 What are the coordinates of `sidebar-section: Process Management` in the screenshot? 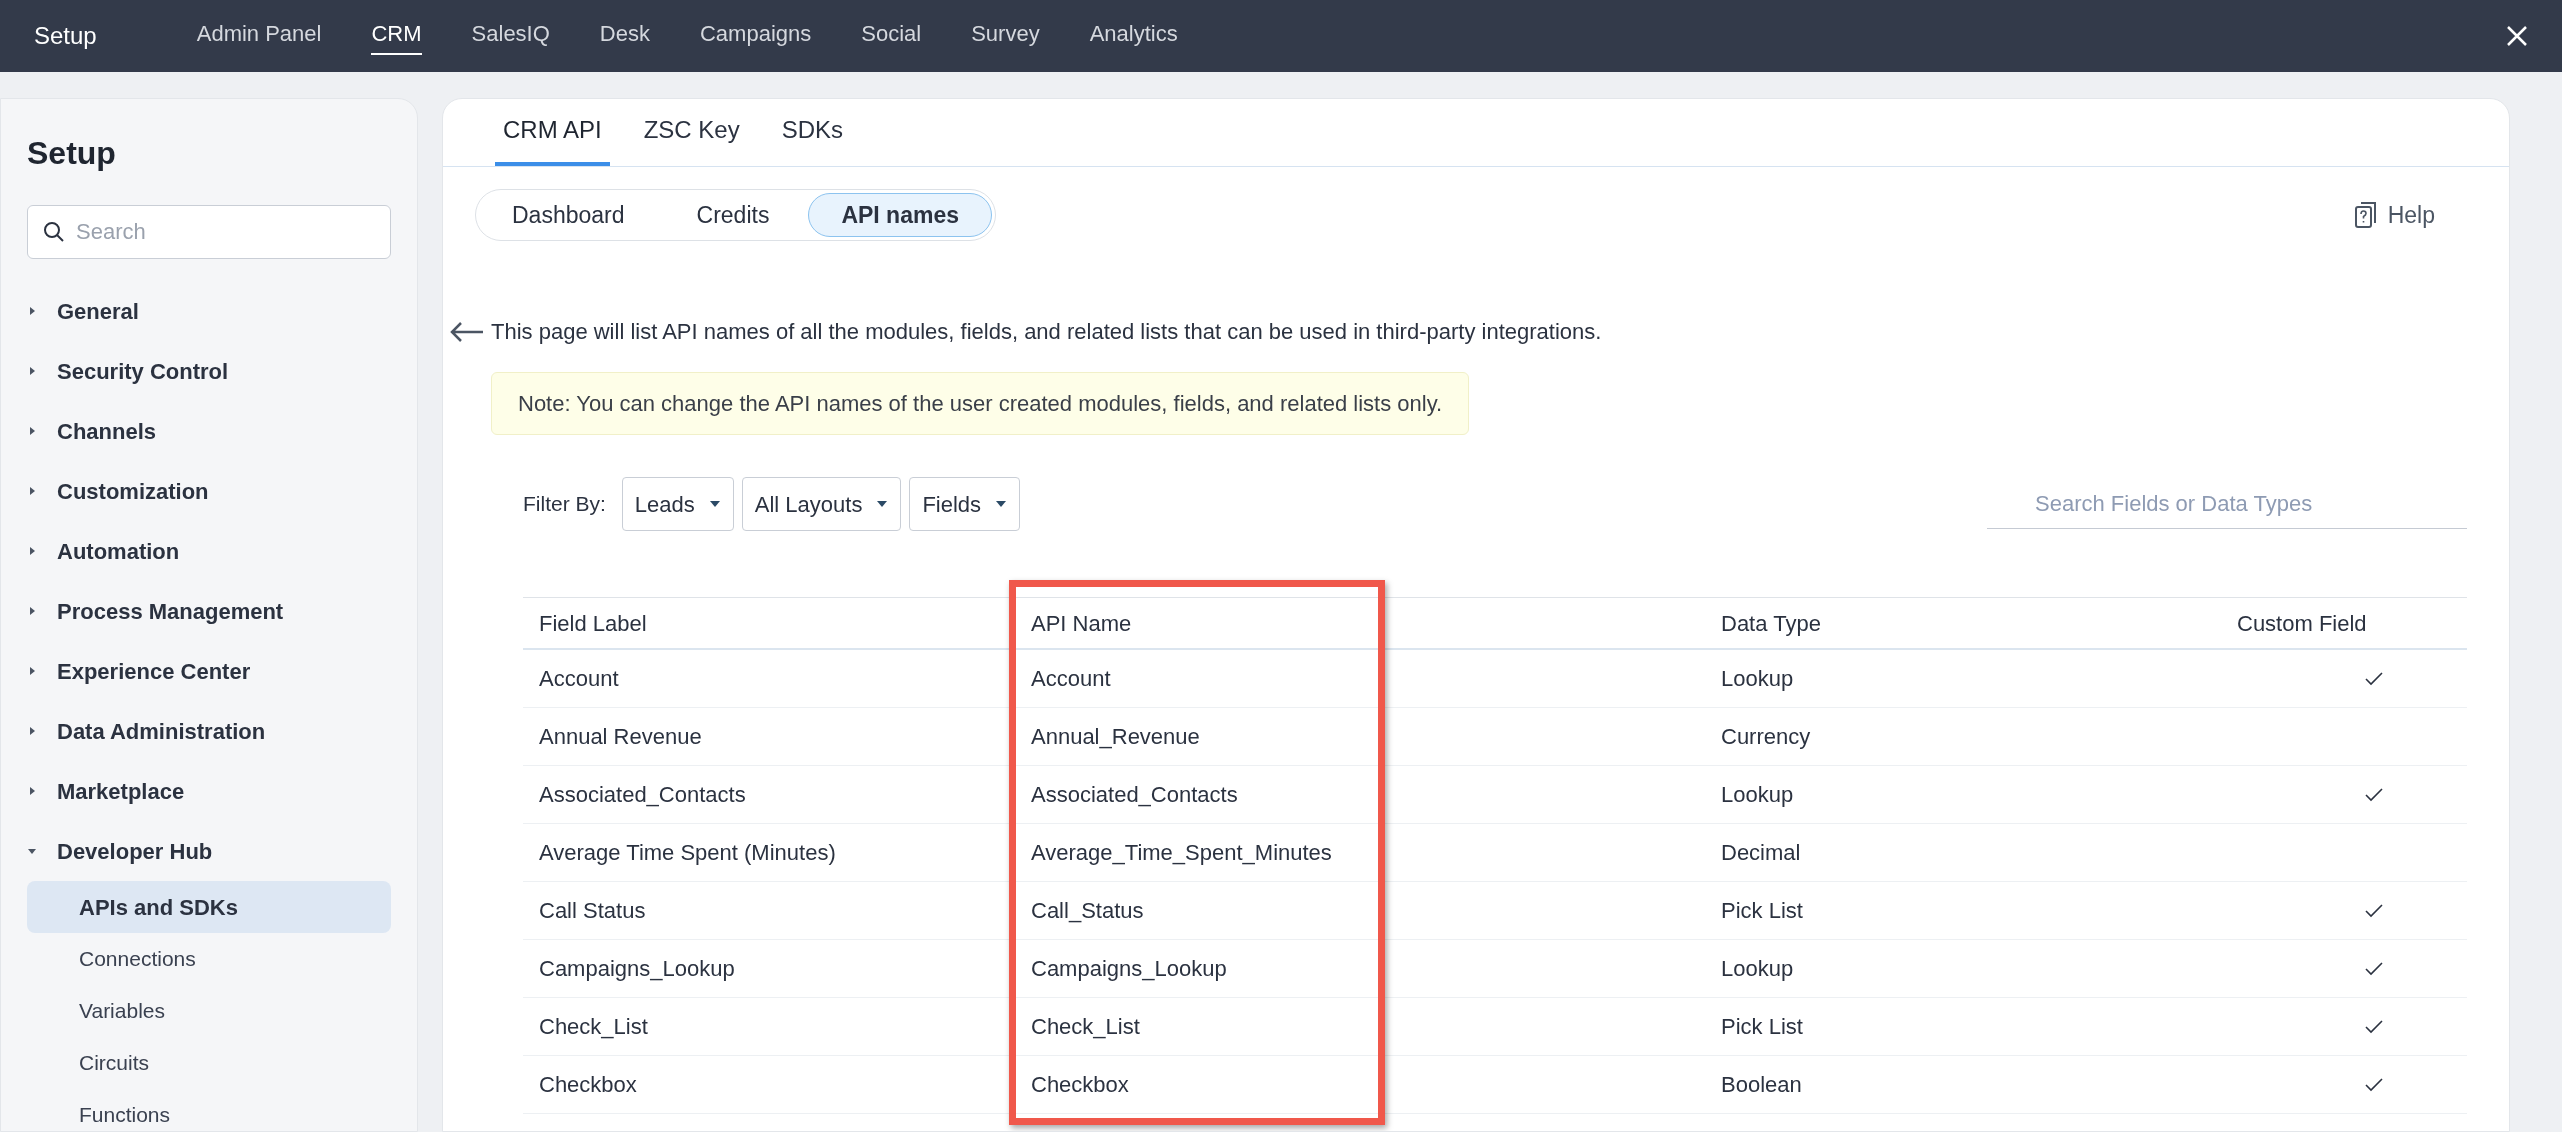 It's located at (209, 611).